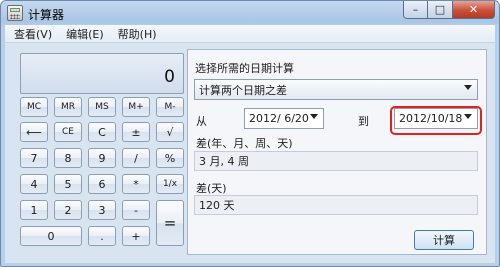  Describe the element at coordinates (34, 158) in the screenshot. I see `key-7: 7` at that location.